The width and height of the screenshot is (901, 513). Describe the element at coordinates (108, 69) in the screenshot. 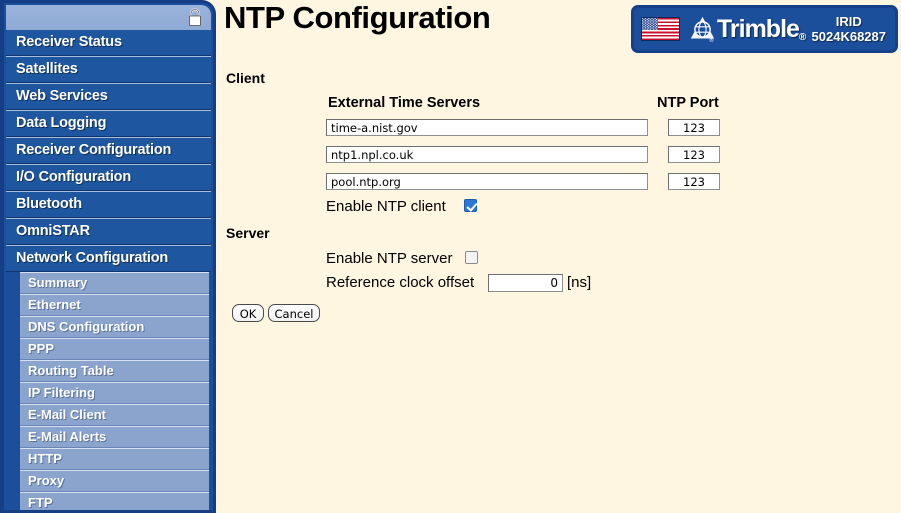

I see `sidebar-item-satellites: Satellites` at that location.